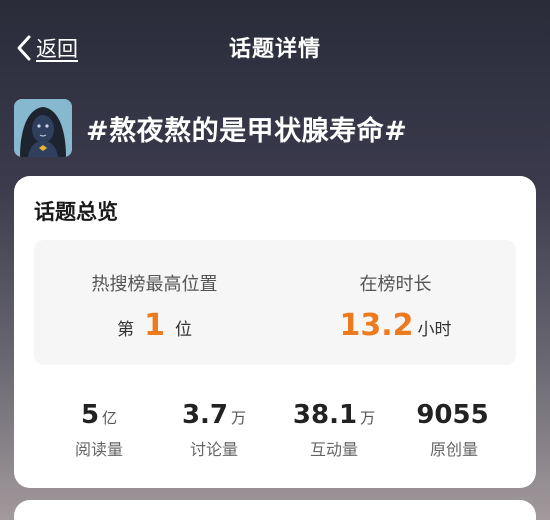 The height and width of the screenshot is (520, 550). Describe the element at coordinates (453, 449) in the screenshot. I see `stat-label: 原创量` at that location.